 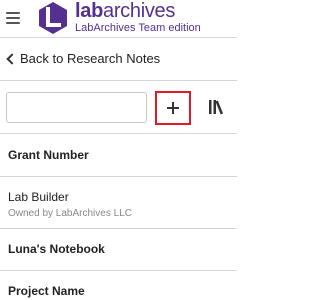 I want to click on list-item-grant-number: Grant Number, so click(x=118, y=156).